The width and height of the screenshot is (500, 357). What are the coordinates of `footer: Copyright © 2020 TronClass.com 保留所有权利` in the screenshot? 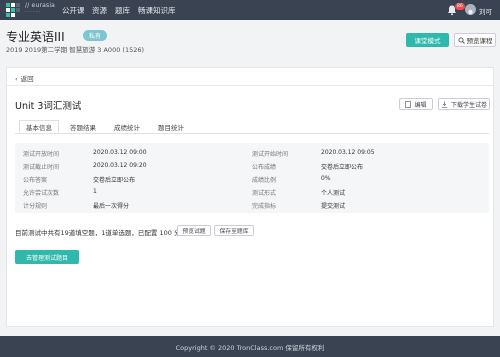 It's located at (250, 346).